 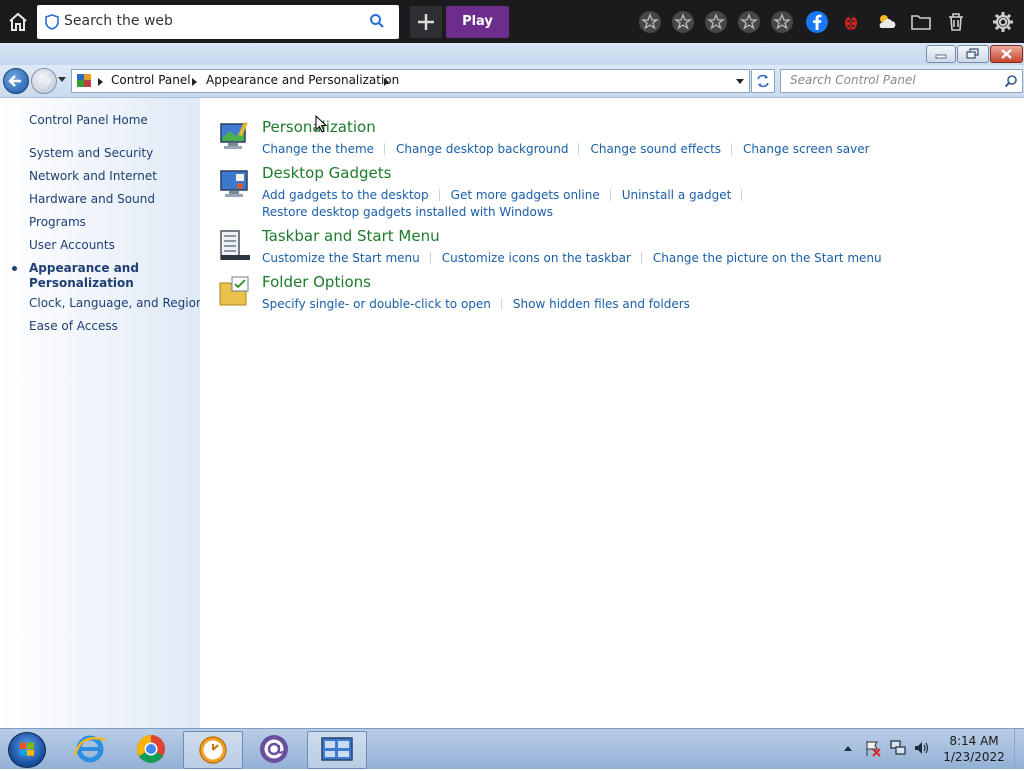 I want to click on trash-icon, so click(x=956, y=22).